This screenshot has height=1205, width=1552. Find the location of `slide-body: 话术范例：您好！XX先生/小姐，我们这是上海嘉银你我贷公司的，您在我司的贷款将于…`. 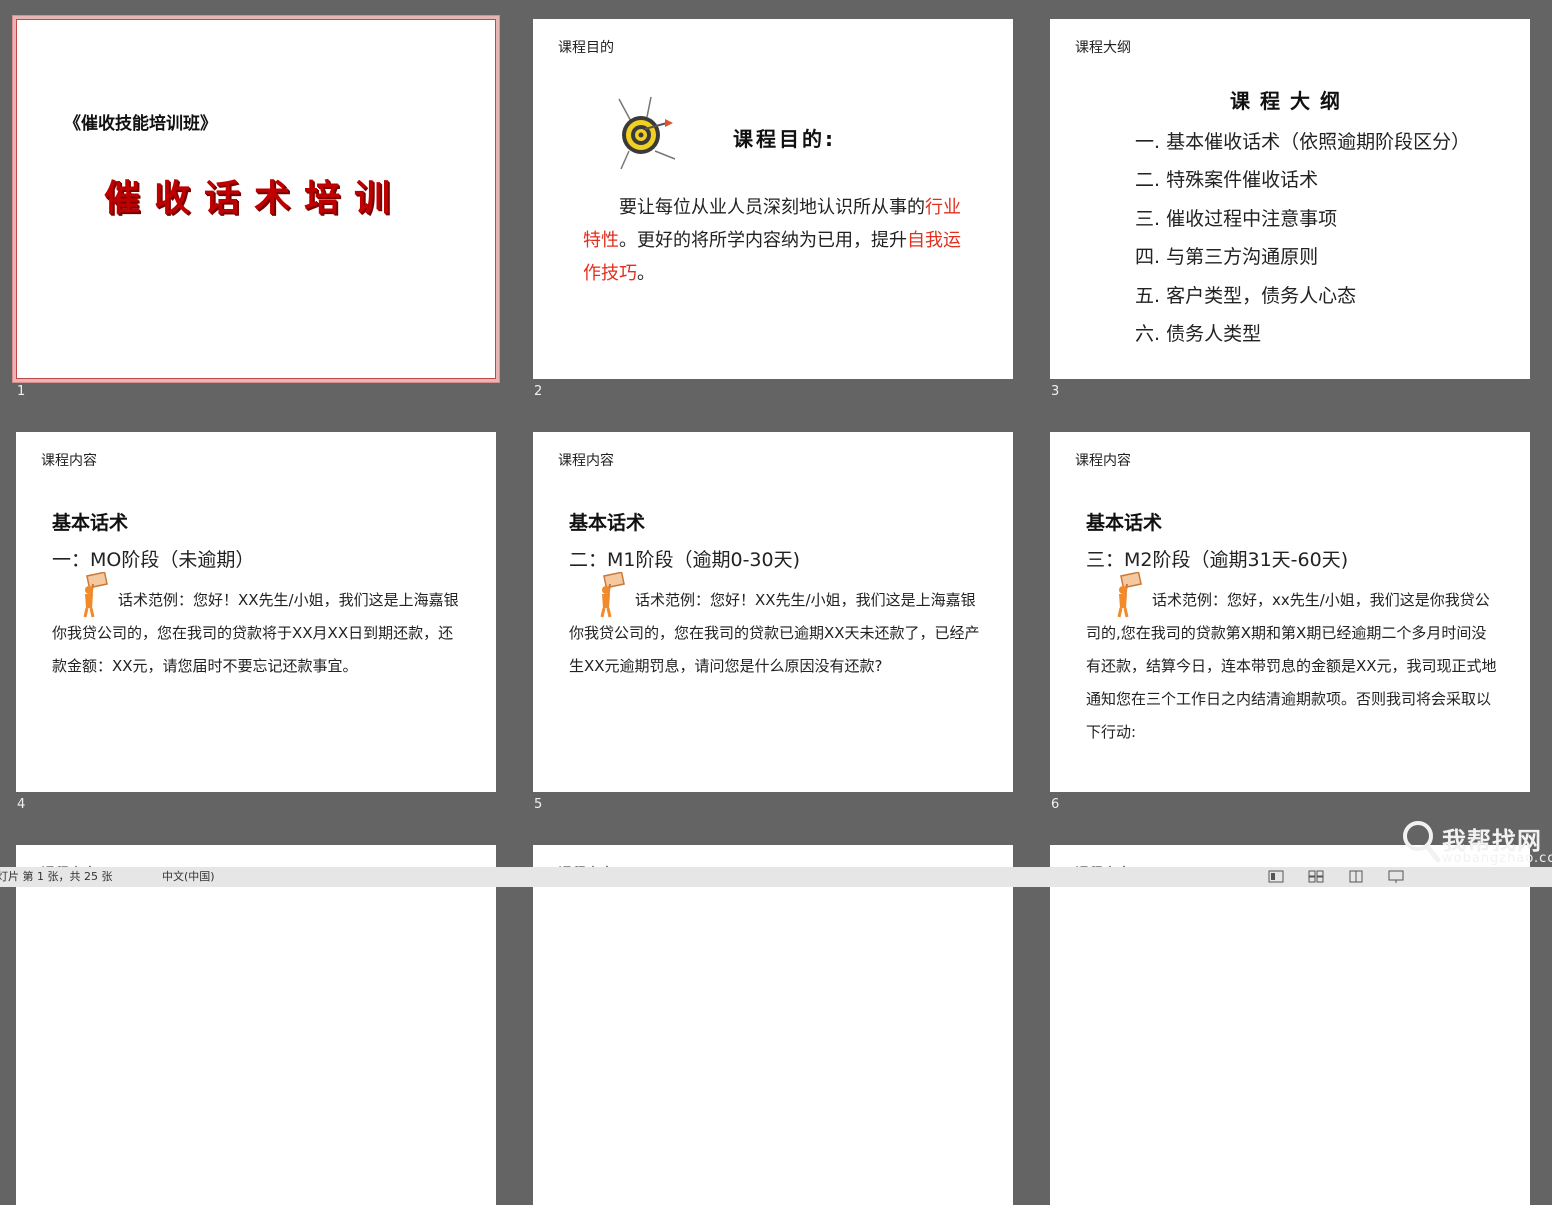

slide-body: 话术范例：您好！XX先生/小姐，我们这是上海嘉银你我贷公司的，您在我司的贷款将于… is located at coordinates (255, 633).